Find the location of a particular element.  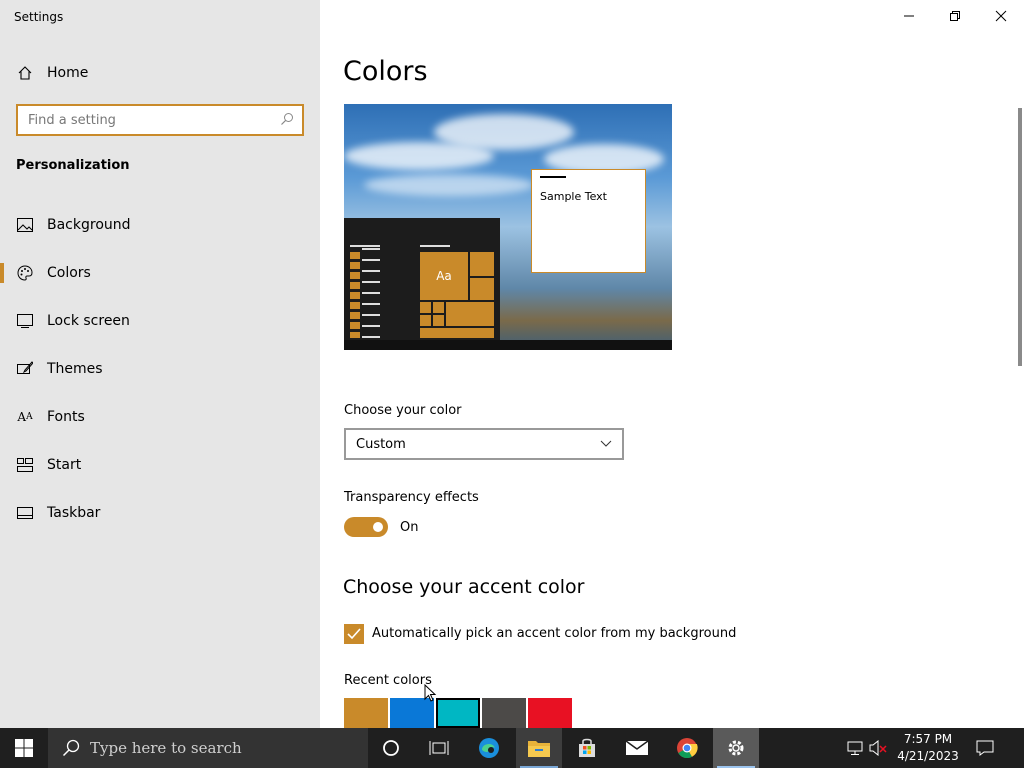

mail-icon is located at coordinates (637, 747).